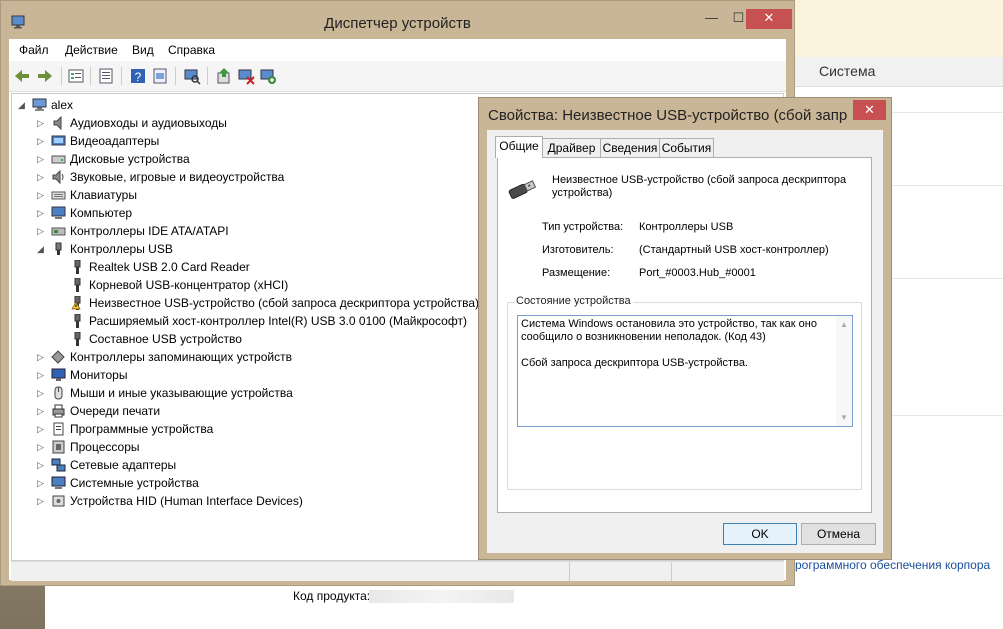 This screenshot has height=629, width=1003. I want to click on scan-hardware-icon, so click(192, 76).